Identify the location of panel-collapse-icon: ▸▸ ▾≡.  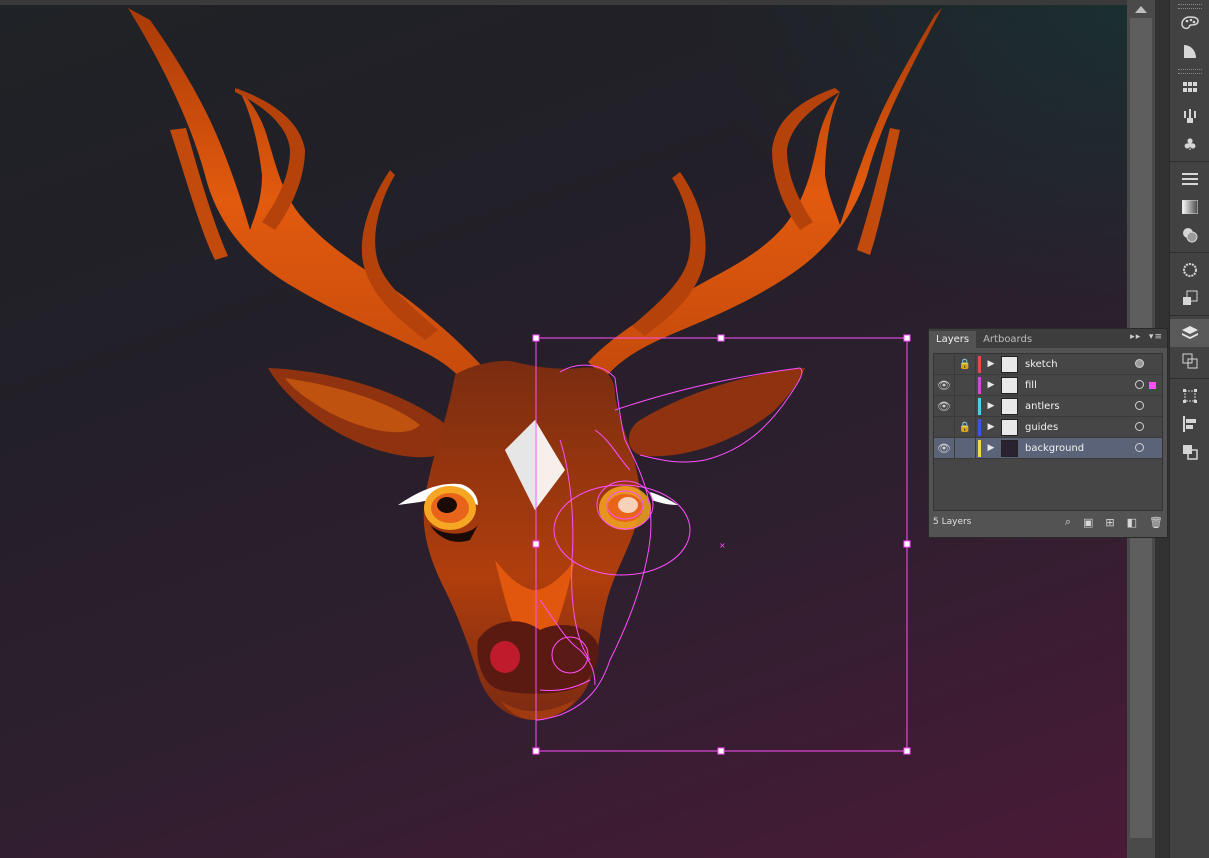
(1146, 337).